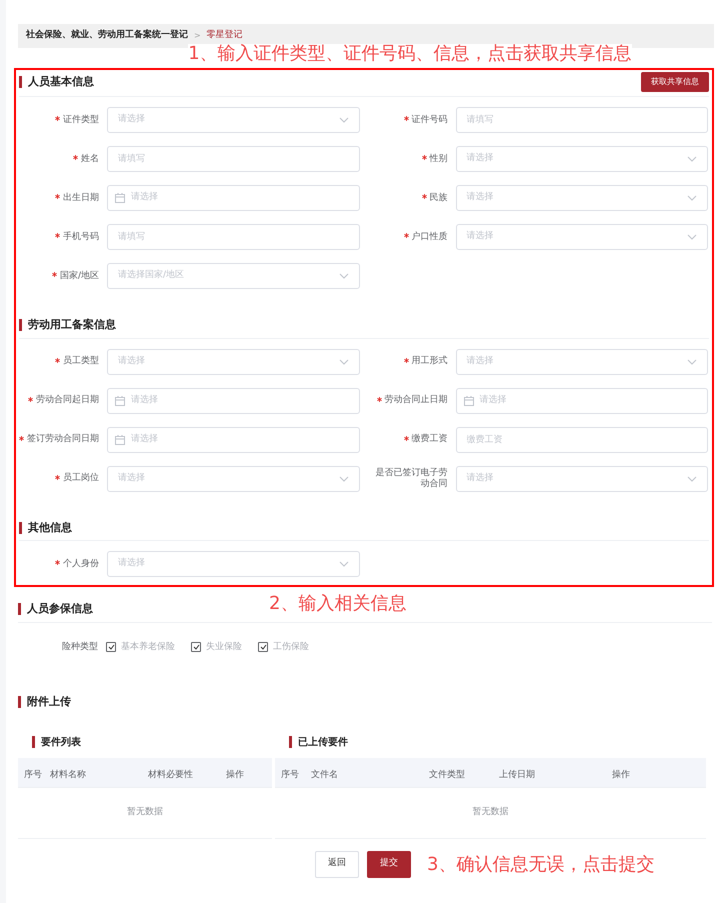 This screenshot has height=903, width=720. What do you see at coordinates (90, 159) in the screenshot?
I see `field-label: 姓名` at bounding box center [90, 159].